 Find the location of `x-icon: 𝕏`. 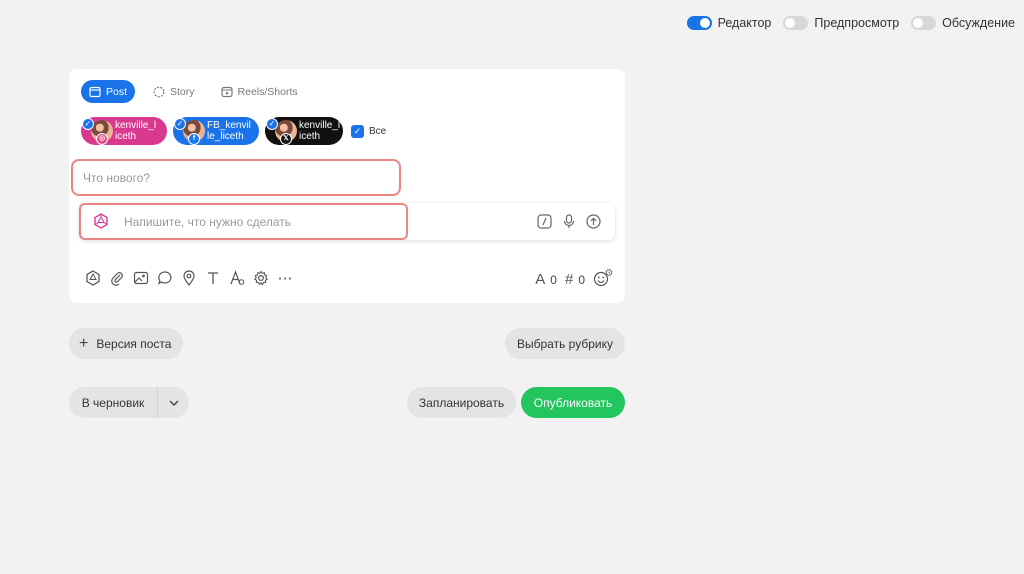

x-icon: 𝕏 is located at coordinates (286, 139).